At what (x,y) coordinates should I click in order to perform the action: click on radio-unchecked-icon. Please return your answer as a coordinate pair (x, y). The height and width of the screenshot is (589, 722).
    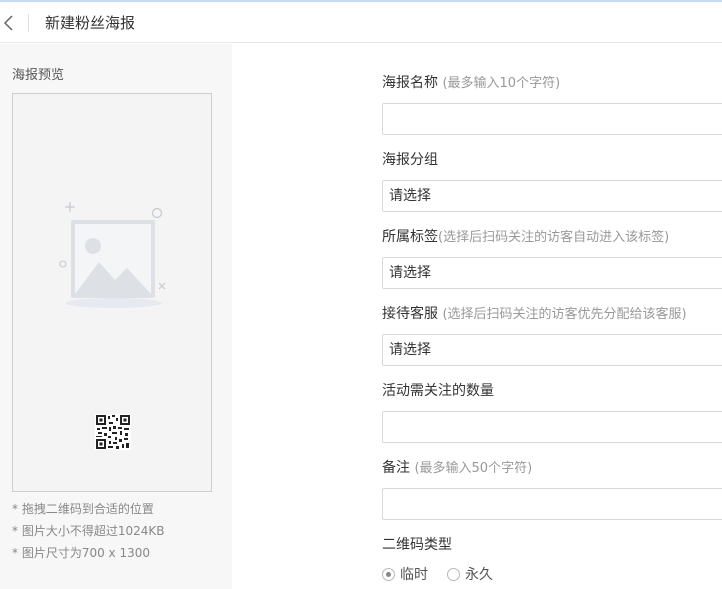
    Looking at the image, I should click on (453, 574).